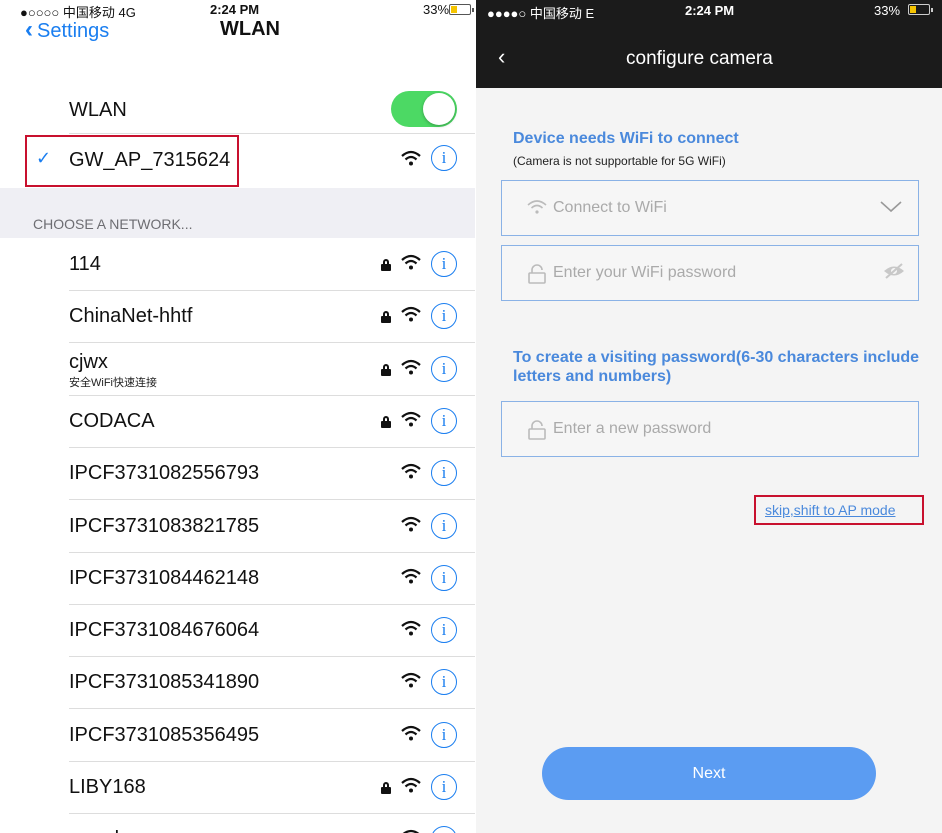  I want to click on network-name: IPCF3731084462148, so click(164, 577).